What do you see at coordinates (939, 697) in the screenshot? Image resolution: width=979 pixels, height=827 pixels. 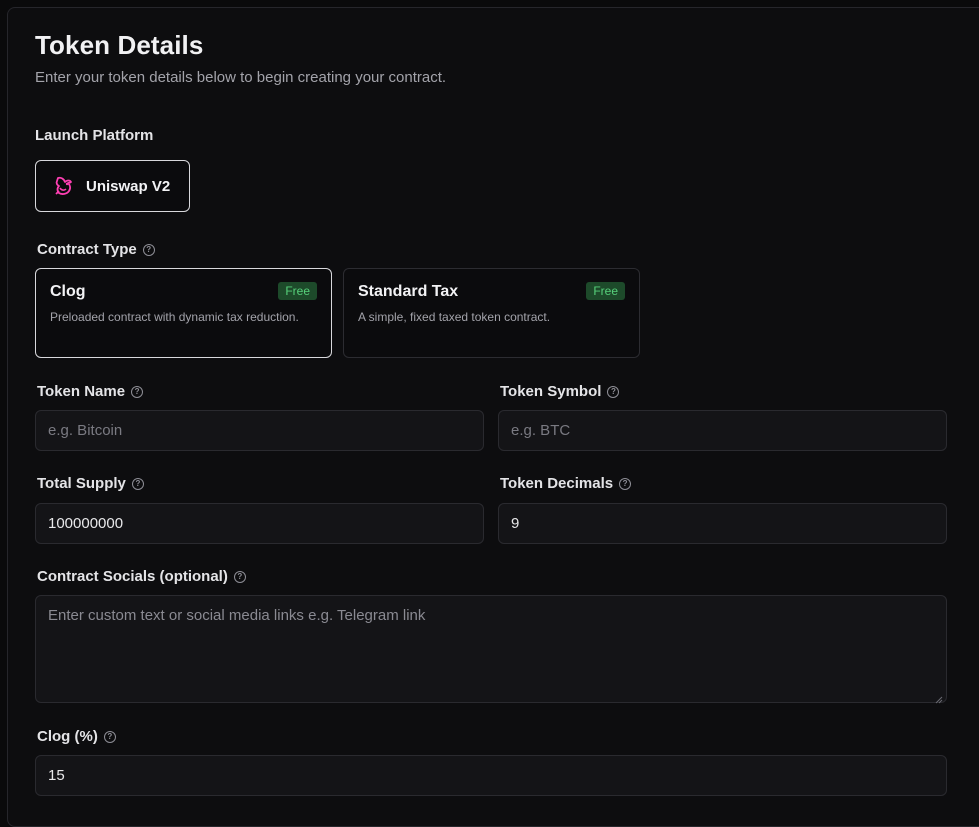 I see `resize-handle-icon` at bounding box center [939, 697].